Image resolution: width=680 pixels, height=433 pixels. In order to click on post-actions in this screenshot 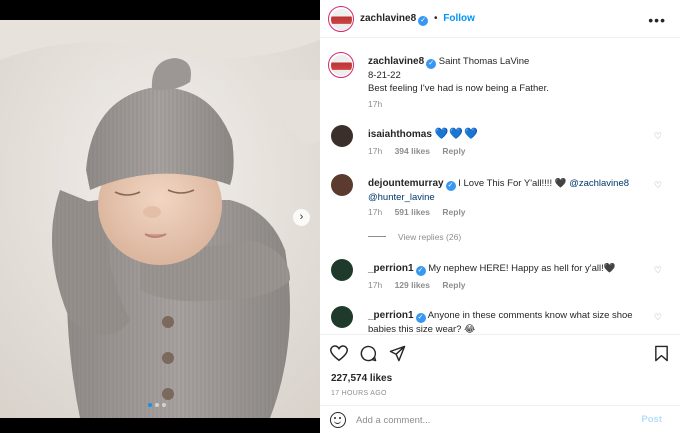, I will do `click(500, 354)`.